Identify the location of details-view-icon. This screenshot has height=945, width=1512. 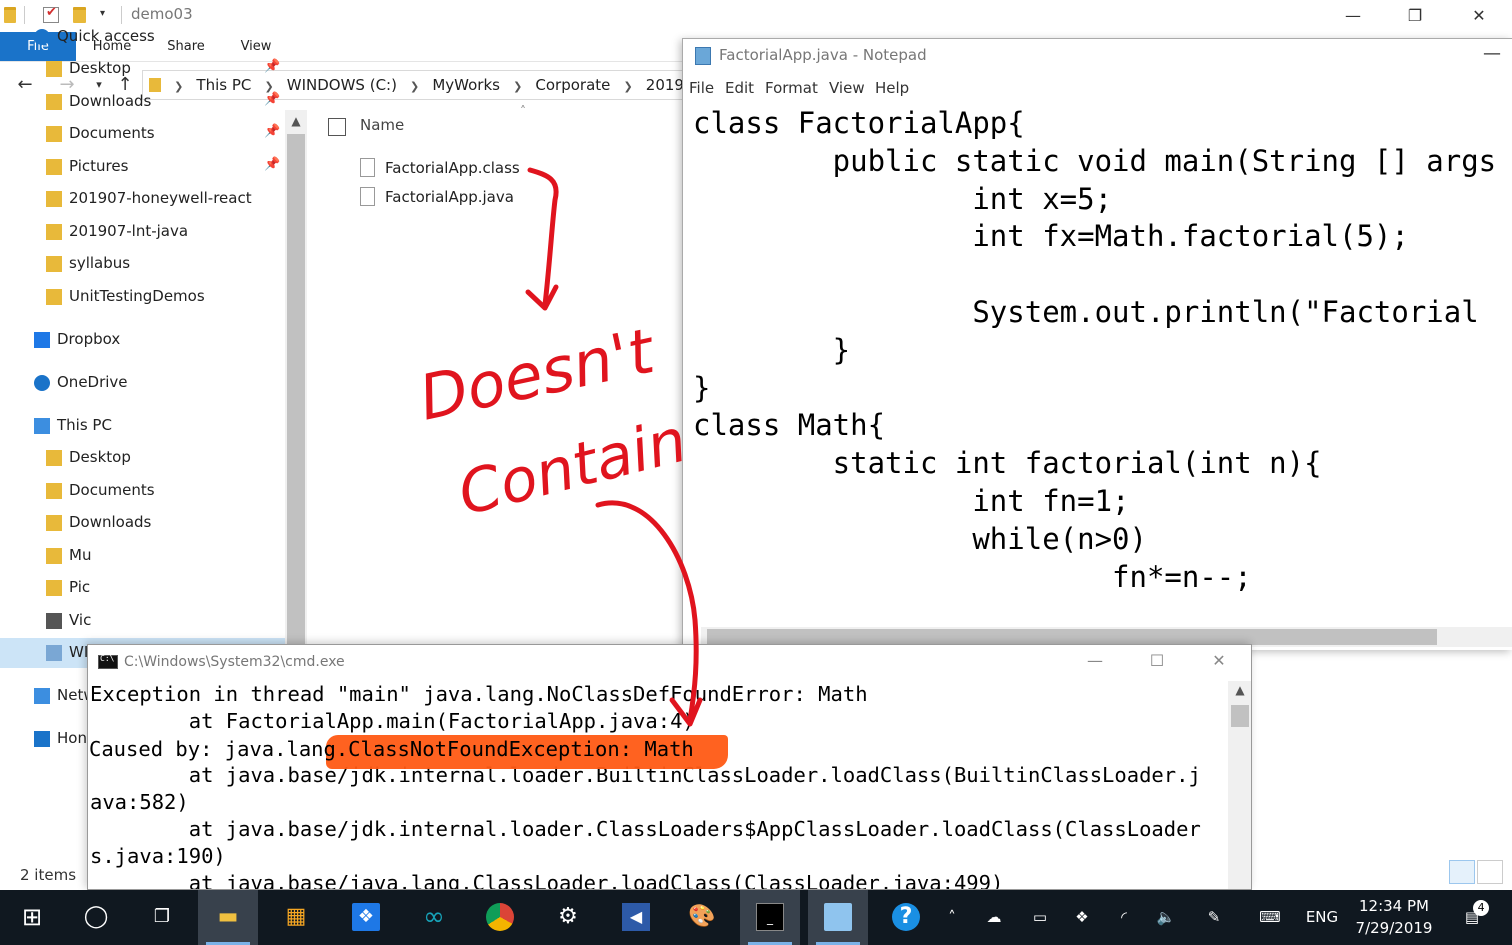
(1462, 872).